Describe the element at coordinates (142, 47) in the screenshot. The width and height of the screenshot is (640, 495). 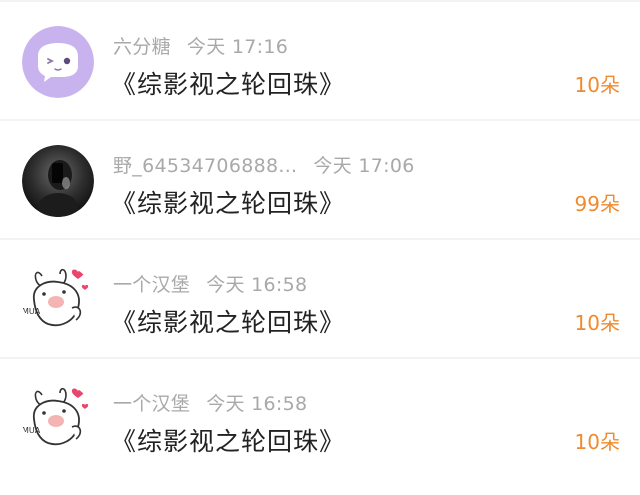
I see `username: 六分糖` at that location.